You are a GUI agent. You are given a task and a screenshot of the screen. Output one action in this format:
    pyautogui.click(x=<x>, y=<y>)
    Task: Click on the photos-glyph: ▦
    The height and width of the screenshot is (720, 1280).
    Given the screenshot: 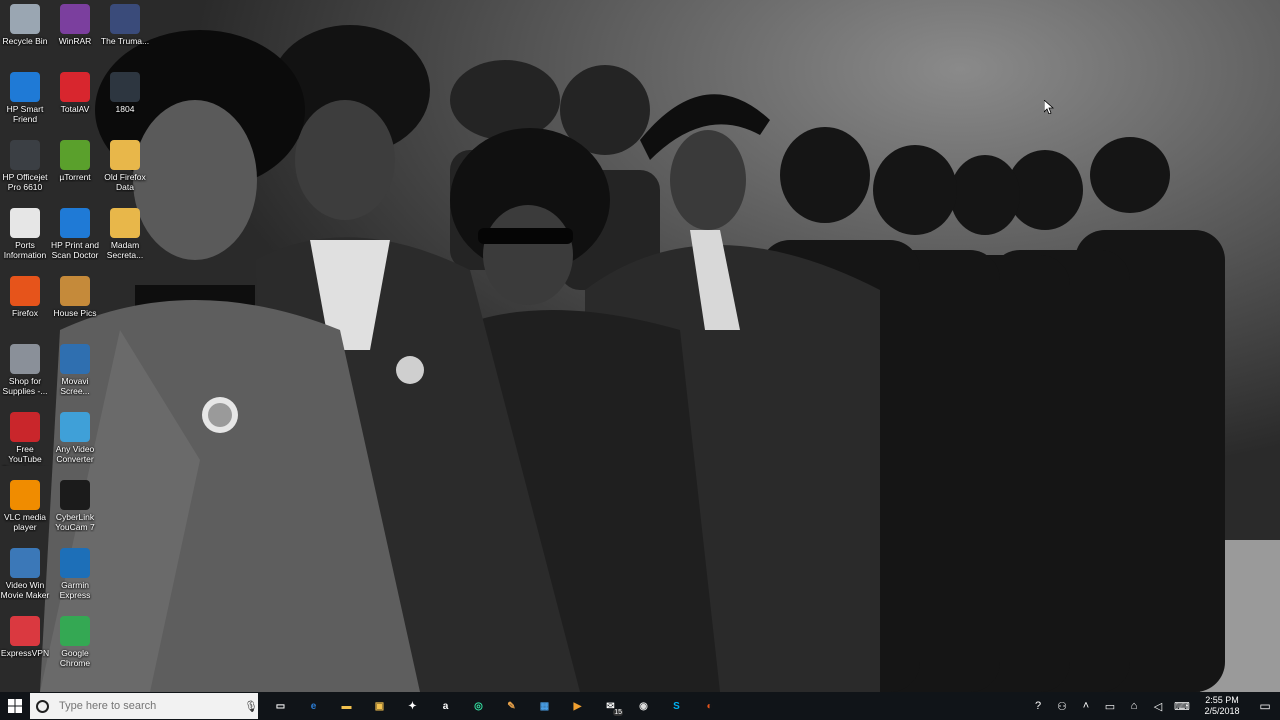 What is the action you would take?
    pyautogui.click(x=544, y=706)
    